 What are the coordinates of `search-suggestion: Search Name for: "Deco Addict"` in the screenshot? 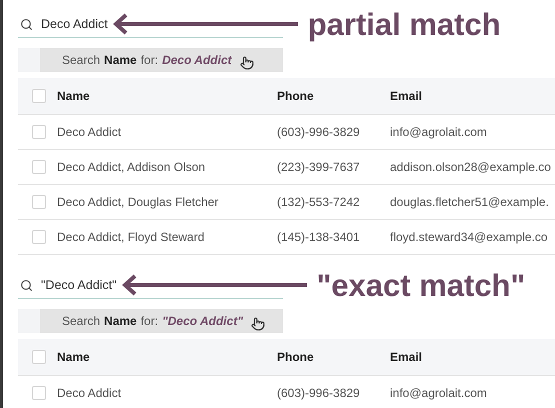 It's located at (161, 321).